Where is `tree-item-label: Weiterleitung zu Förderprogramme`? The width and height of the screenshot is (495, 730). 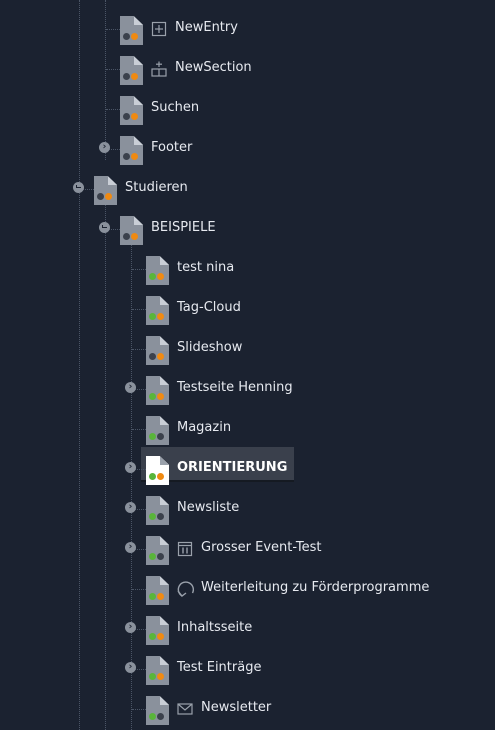
tree-item-label: Weiterleitung zu Förderprogramme is located at coordinates (315, 587).